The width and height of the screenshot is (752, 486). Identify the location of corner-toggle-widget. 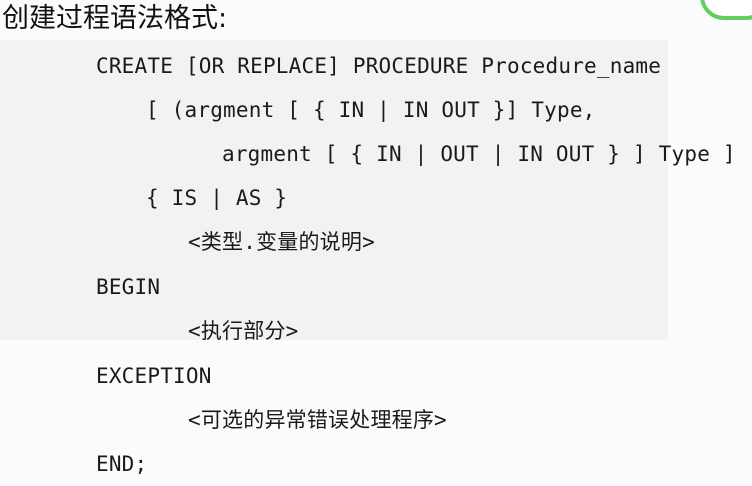
(726, 10).